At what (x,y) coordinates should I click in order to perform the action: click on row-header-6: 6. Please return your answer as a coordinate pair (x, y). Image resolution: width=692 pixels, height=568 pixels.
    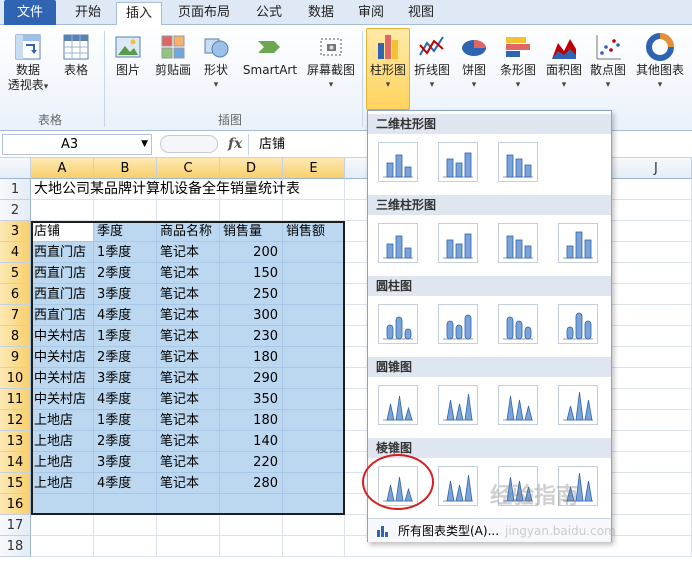
    Looking at the image, I should click on (15, 294).